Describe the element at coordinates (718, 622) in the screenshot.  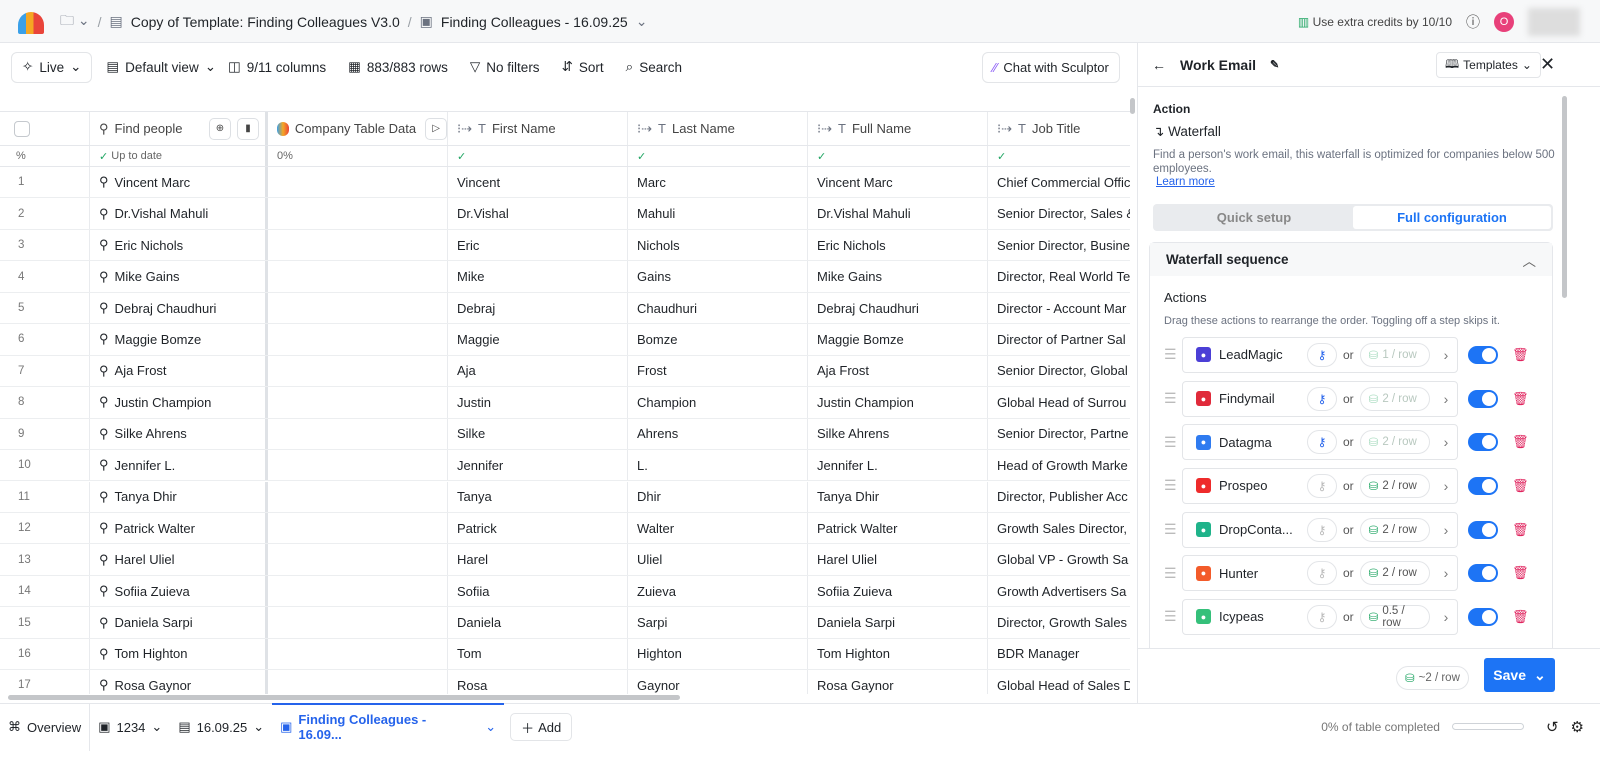
I see `last-name-cell: Sarpi` at that location.